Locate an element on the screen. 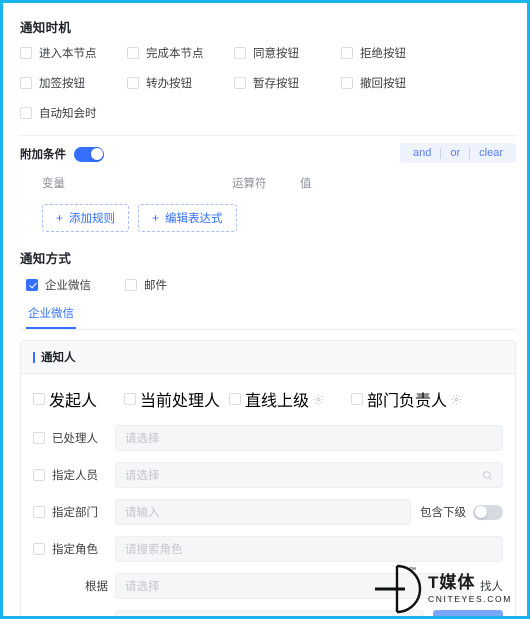 The width and height of the screenshot is (530, 619). conditions-label: 附加条件 is located at coordinates (43, 155).